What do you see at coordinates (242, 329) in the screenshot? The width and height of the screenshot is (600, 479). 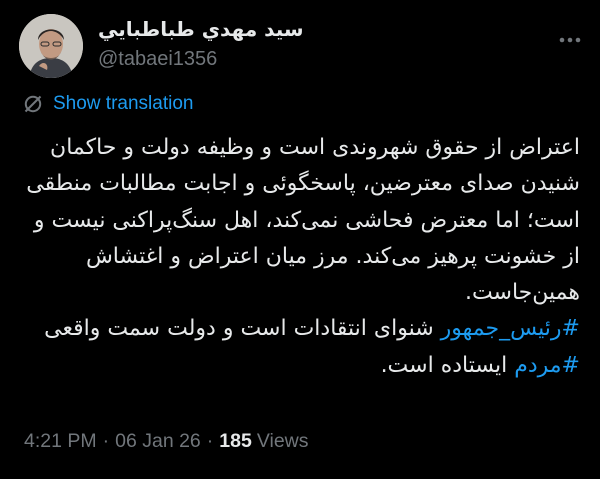 I see `tweet-text-segment: شنوای انتقادات است و دولت سمت واقعی` at bounding box center [242, 329].